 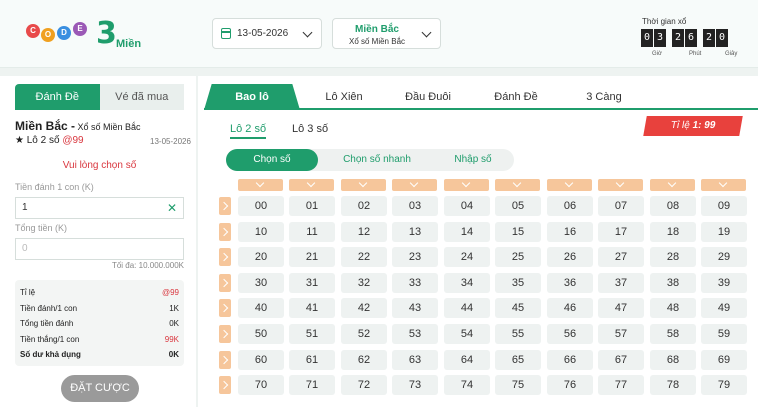 What do you see at coordinates (428, 97) in the screenshot?
I see `tab-dau-duoi: Đầu Đuôi` at bounding box center [428, 97].